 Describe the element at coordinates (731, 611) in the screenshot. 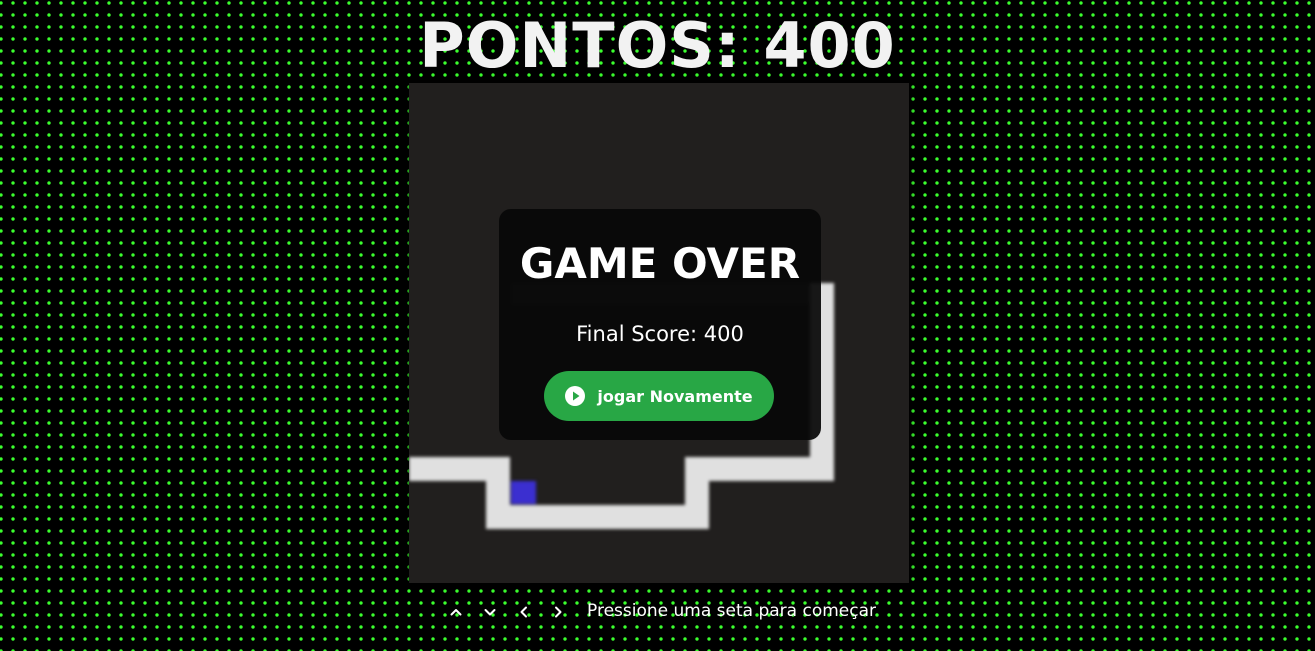

I see `start-hint: Pressione uma seta para começar` at that location.